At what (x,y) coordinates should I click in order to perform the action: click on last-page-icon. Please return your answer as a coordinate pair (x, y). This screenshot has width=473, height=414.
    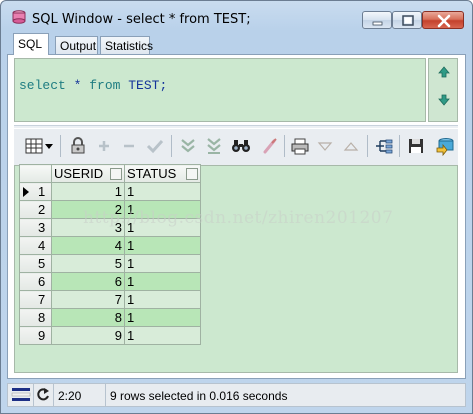
    Looking at the image, I should click on (214, 146).